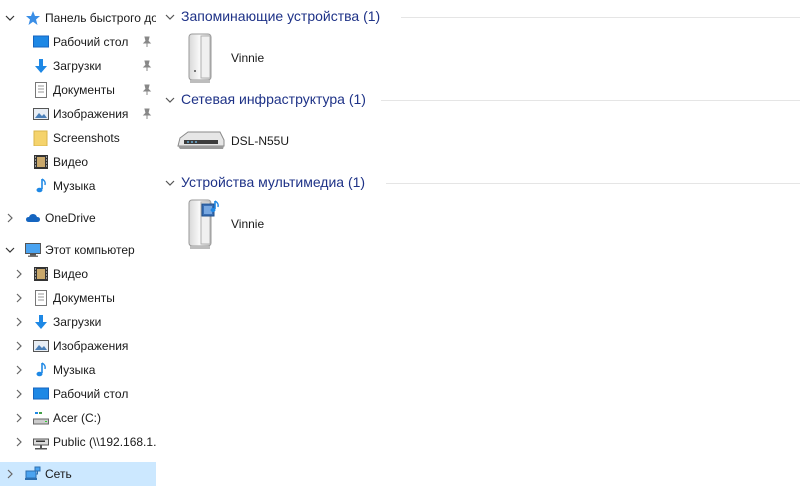 The image size is (800, 500). I want to click on device-label: DSL-N55U, so click(260, 141).